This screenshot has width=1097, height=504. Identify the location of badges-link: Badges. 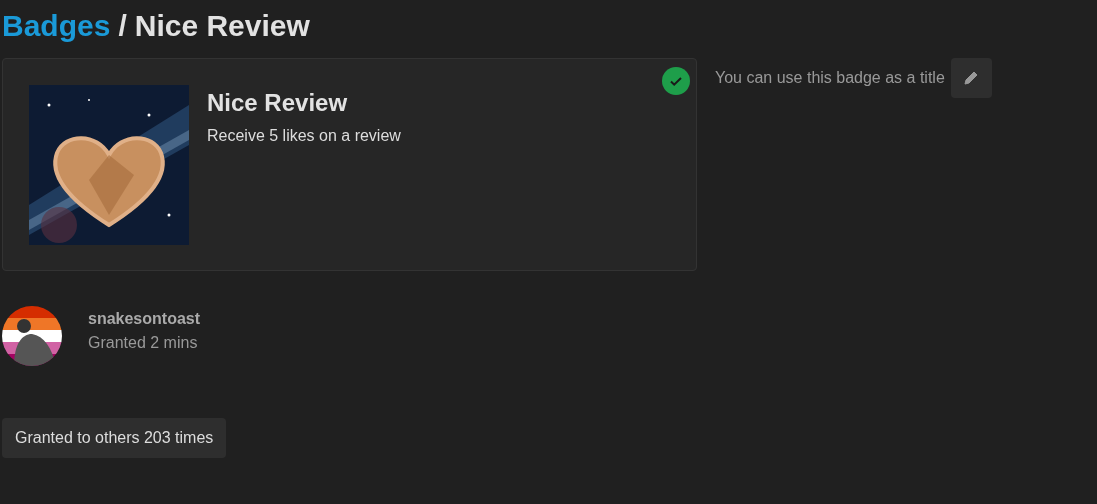
(56, 26).